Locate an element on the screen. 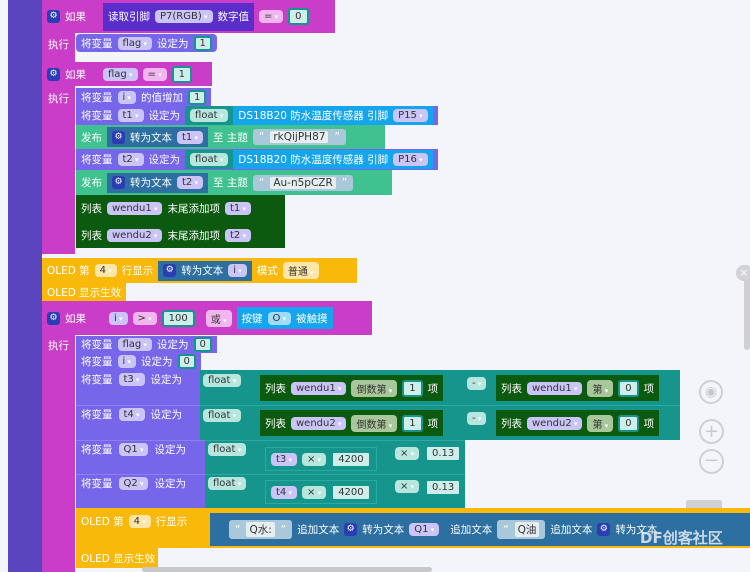 This screenshot has height=572, width=750. text-input: Q水: is located at coordinates (260, 529).